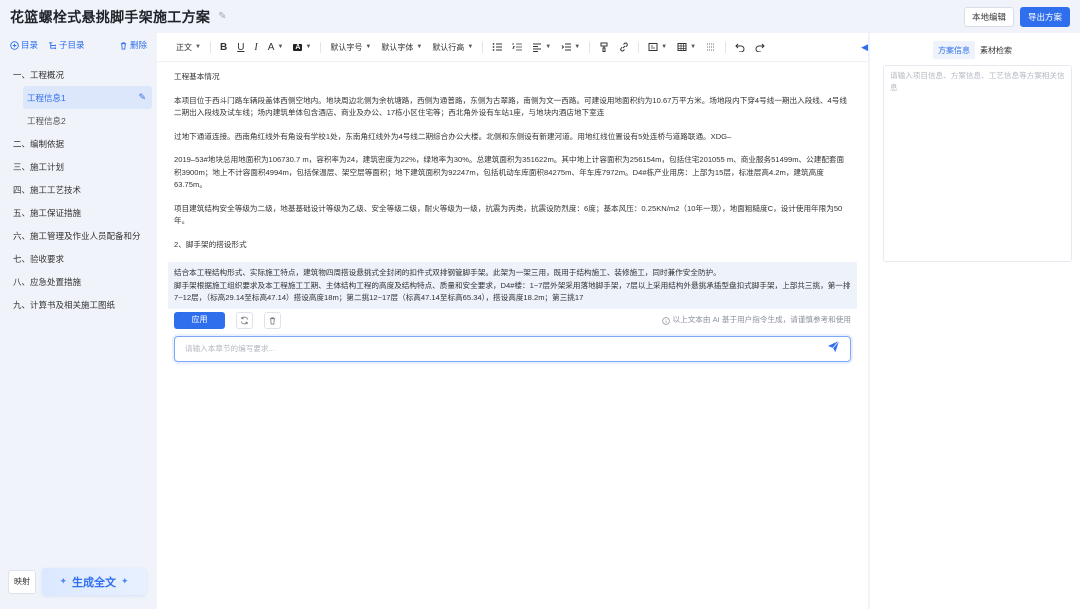 Image resolution: width=1080 pixels, height=609 pixels. I want to click on align-button: ▼, so click(541, 47).